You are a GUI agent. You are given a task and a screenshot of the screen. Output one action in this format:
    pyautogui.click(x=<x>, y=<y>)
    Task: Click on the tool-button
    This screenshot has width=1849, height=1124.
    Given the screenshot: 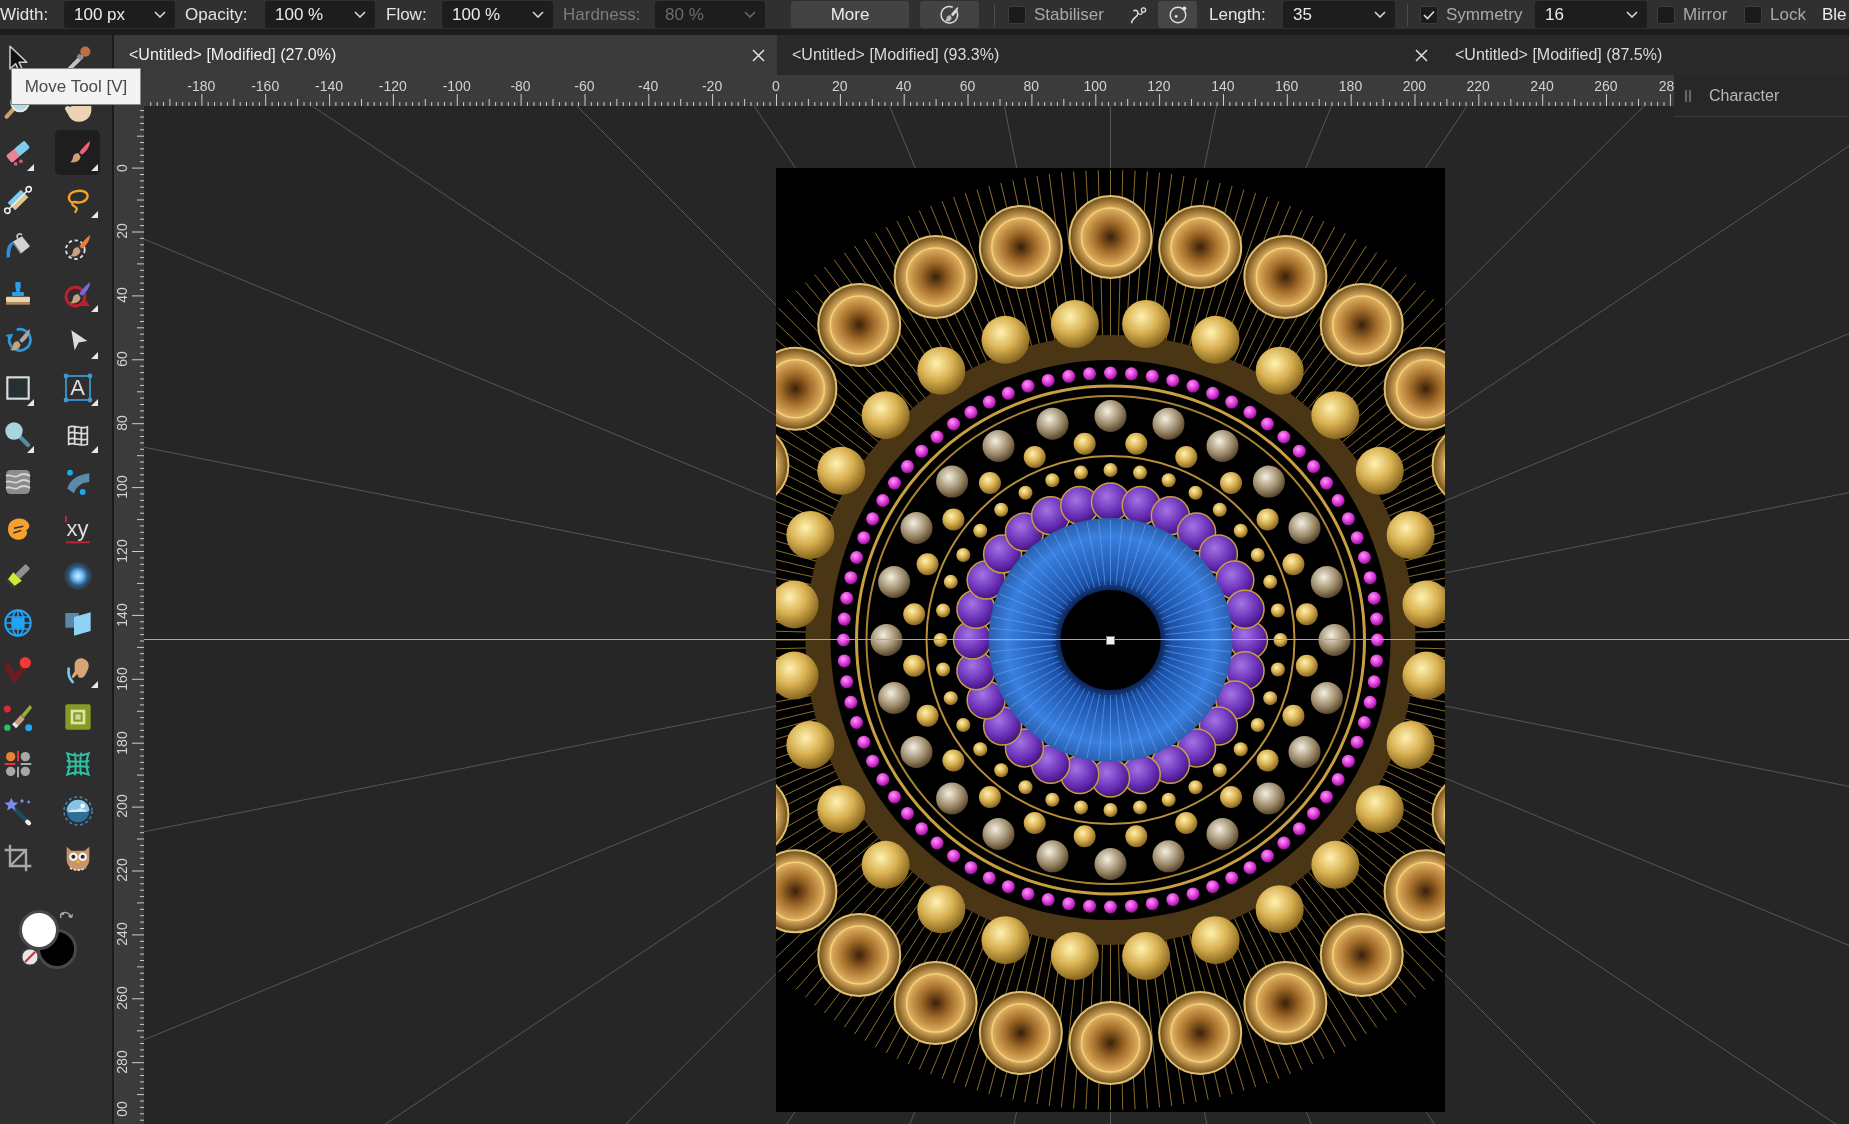 What is the action you would take?
    pyautogui.click(x=77, y=152)
    